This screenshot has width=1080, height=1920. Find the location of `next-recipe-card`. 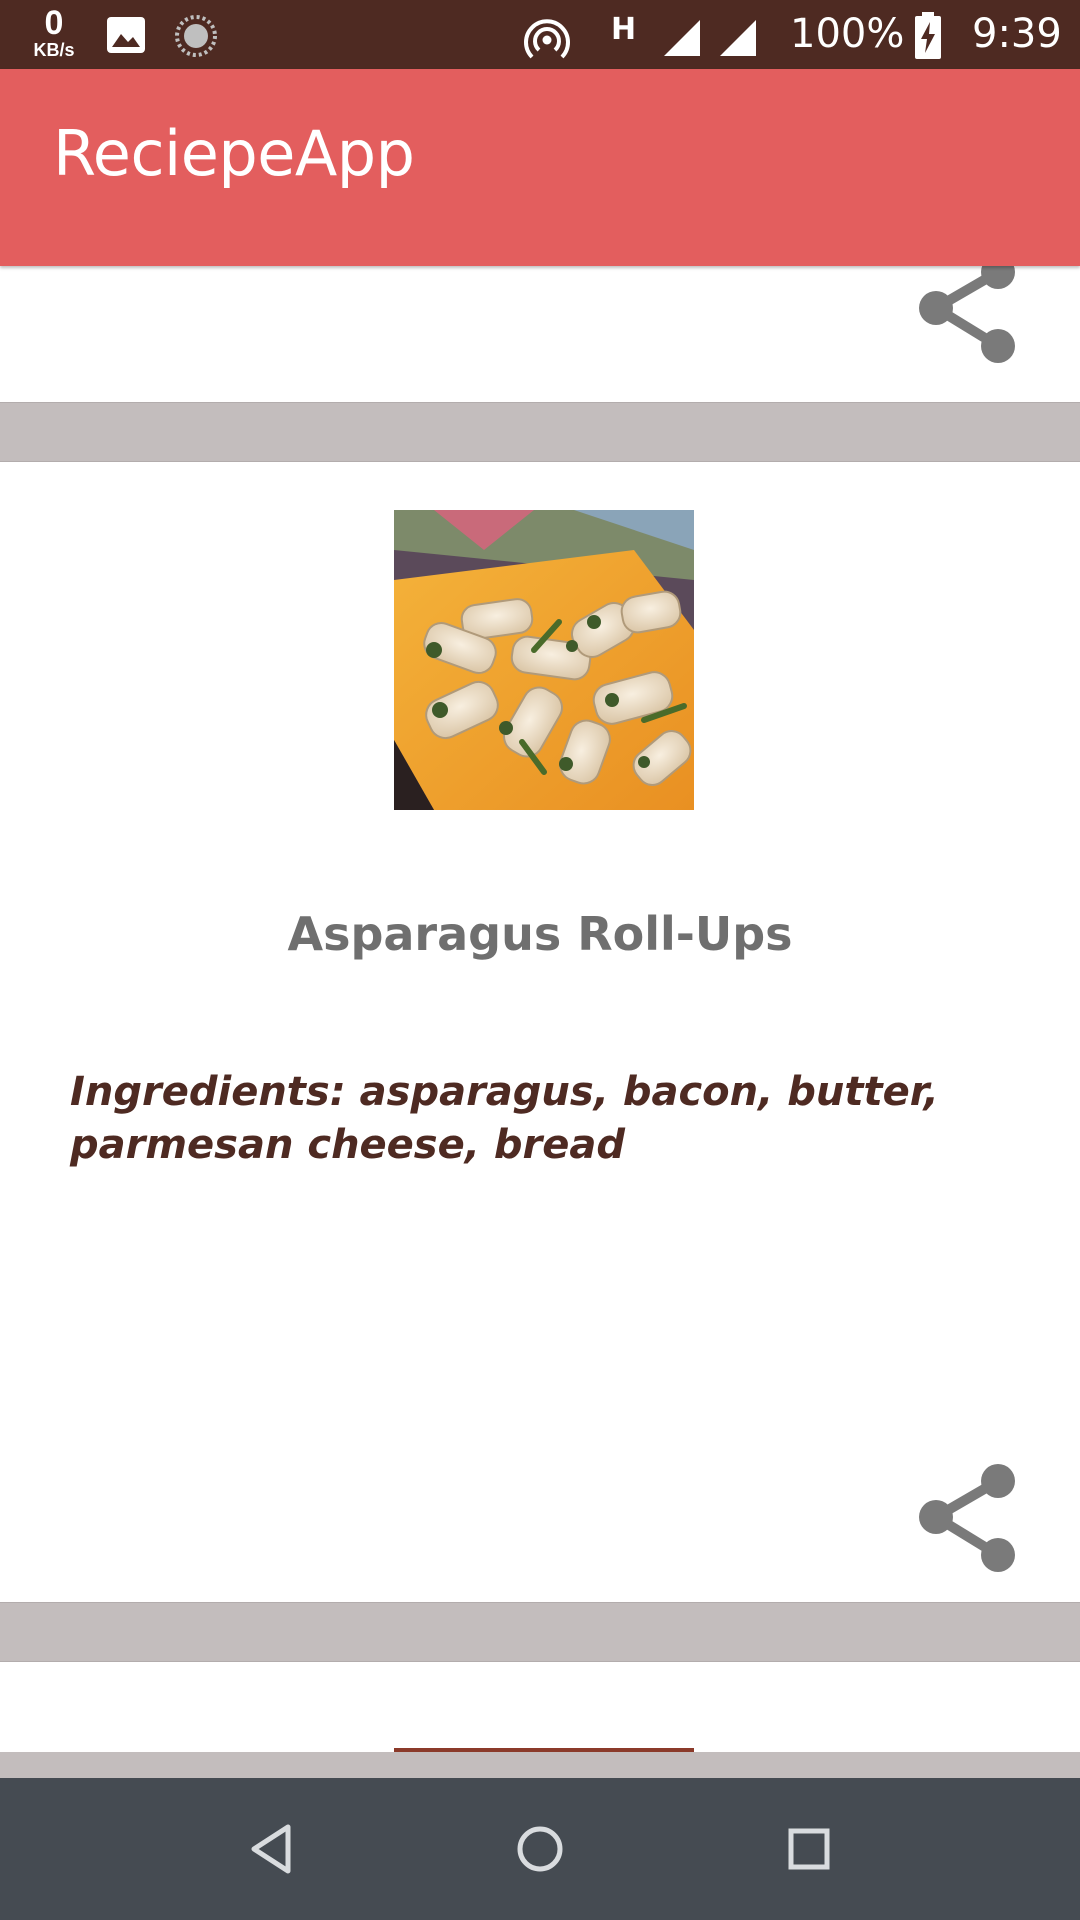

next-recipe-card is located at coordinates (540, 1707).